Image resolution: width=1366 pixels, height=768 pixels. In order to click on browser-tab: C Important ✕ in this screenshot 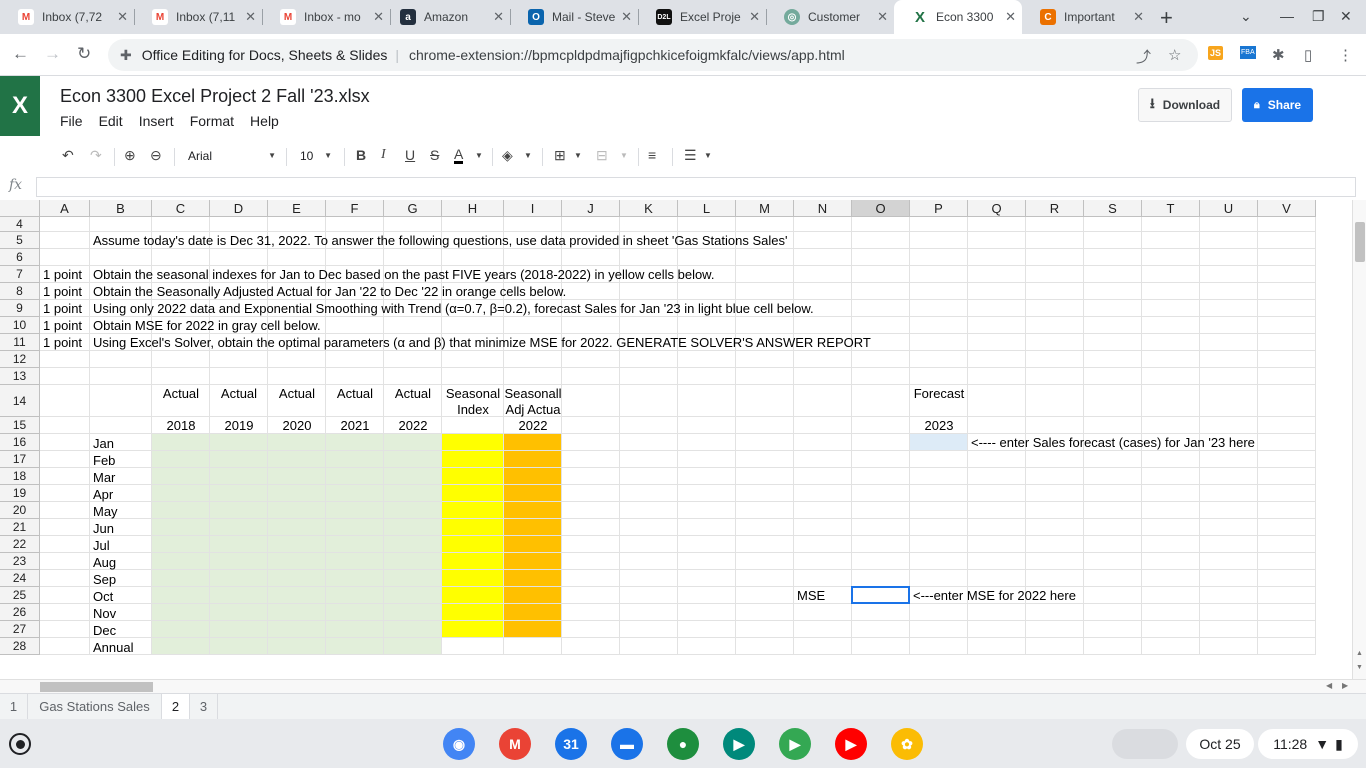, I will do `click(1086, 17)`.